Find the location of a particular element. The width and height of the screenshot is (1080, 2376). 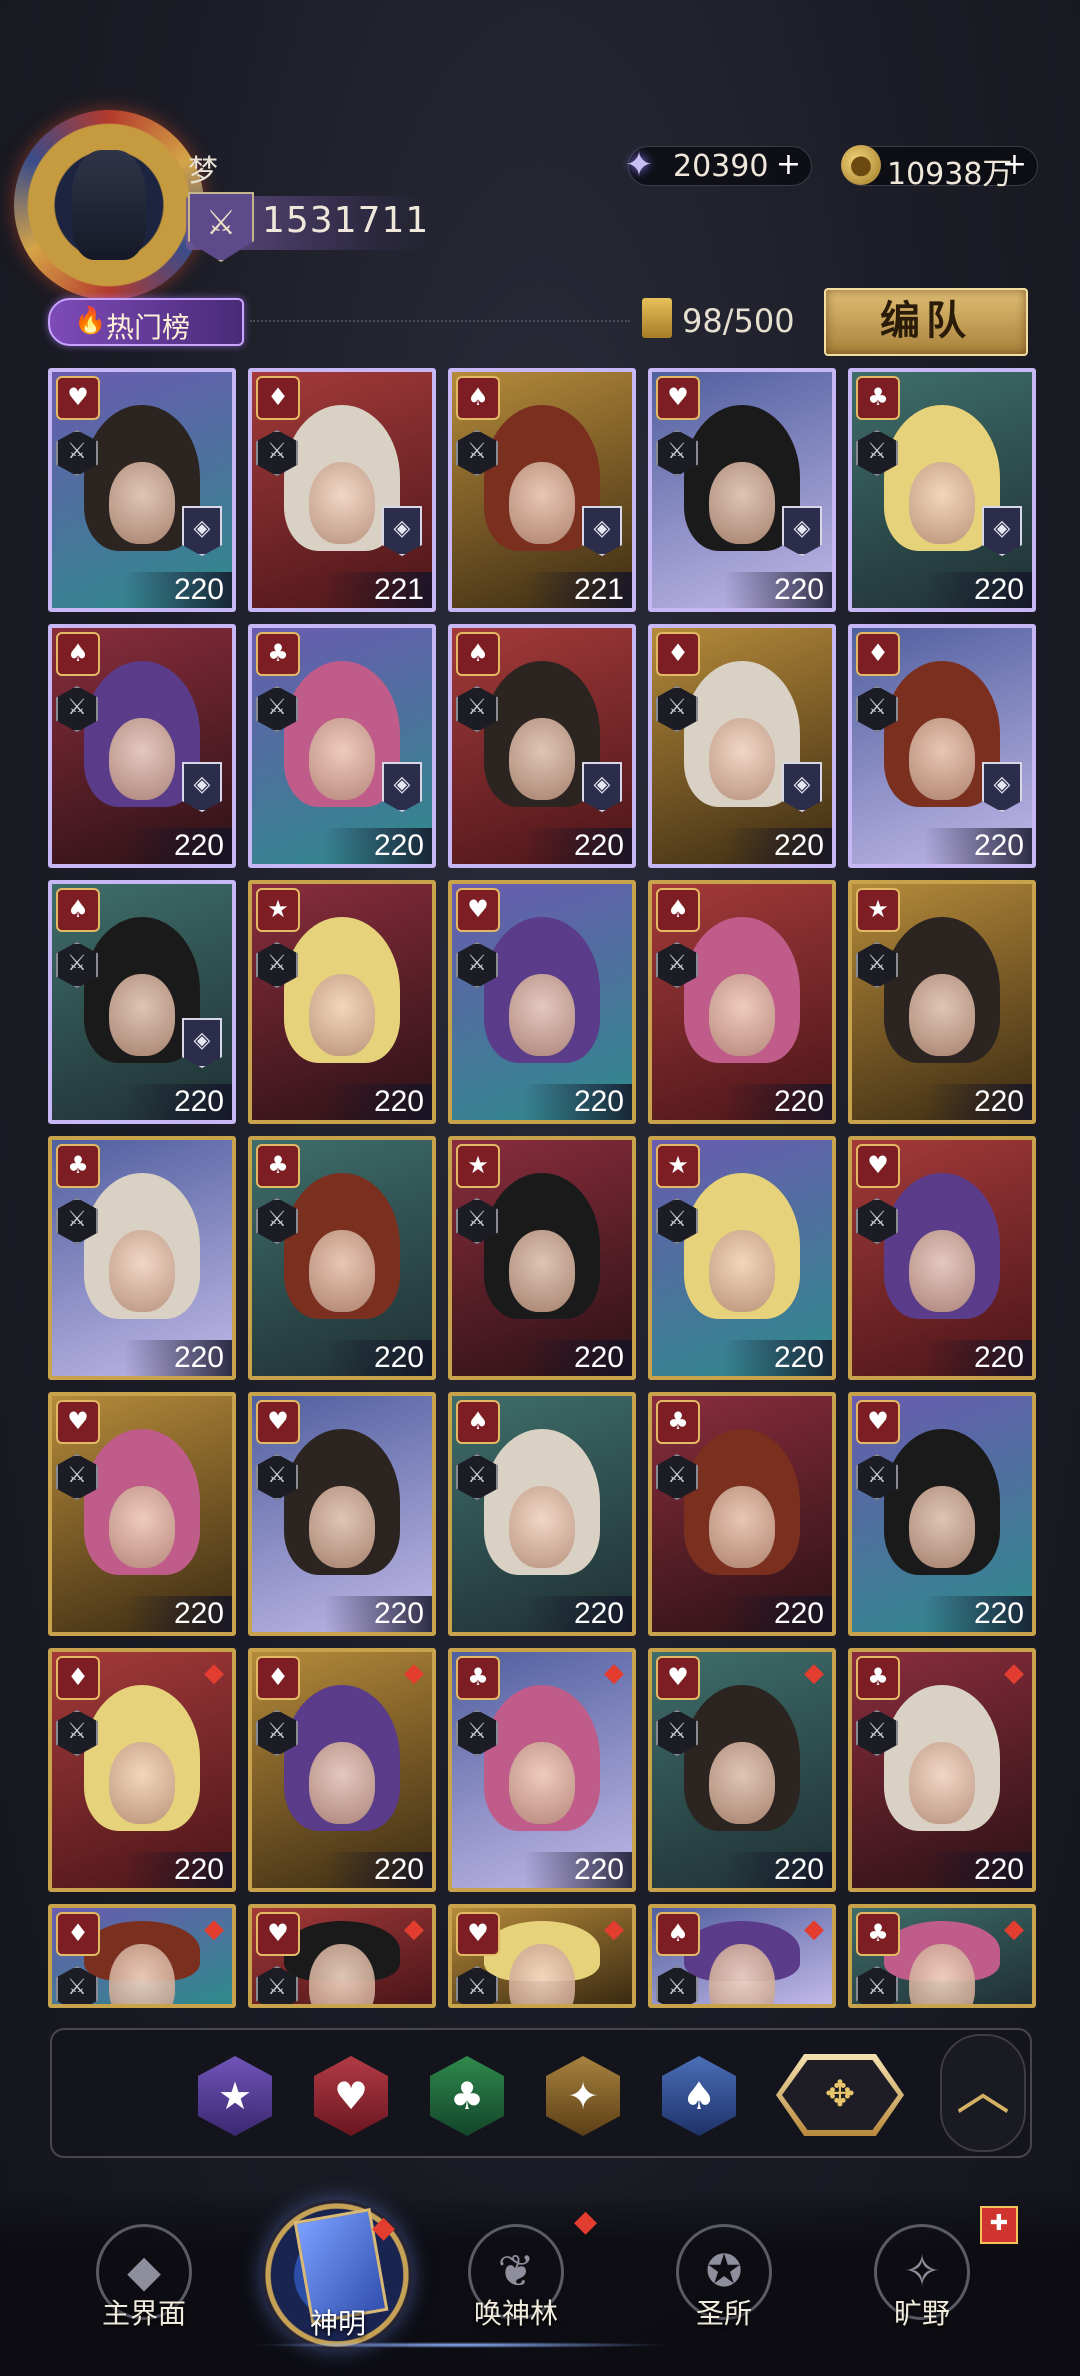

gold-add-button: + is located at coordinates (1014, 164).